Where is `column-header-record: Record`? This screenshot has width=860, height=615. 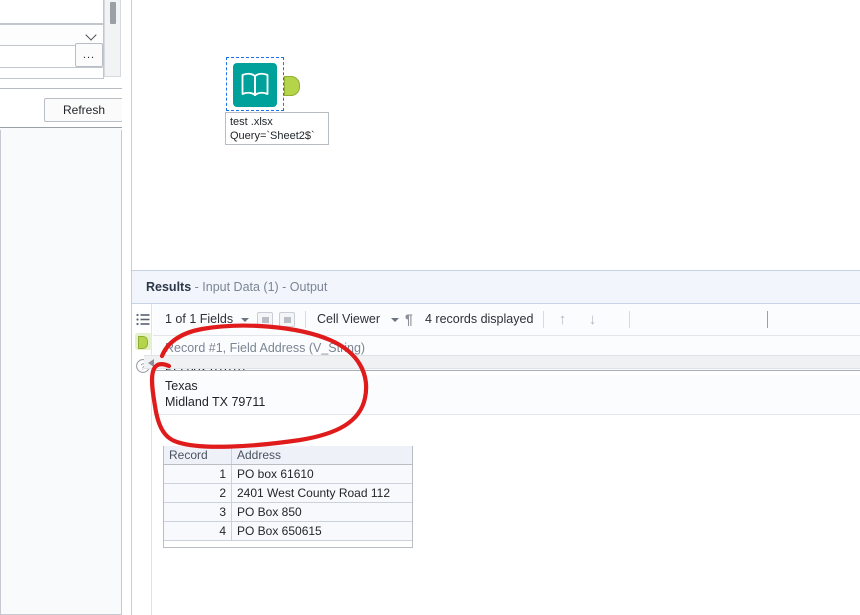
column-header-record: Record is located at coordinates (198, 455).